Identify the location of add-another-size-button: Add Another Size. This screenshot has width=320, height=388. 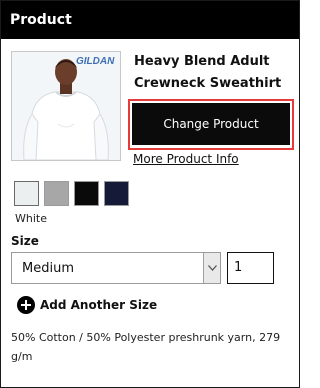
(87, 305).